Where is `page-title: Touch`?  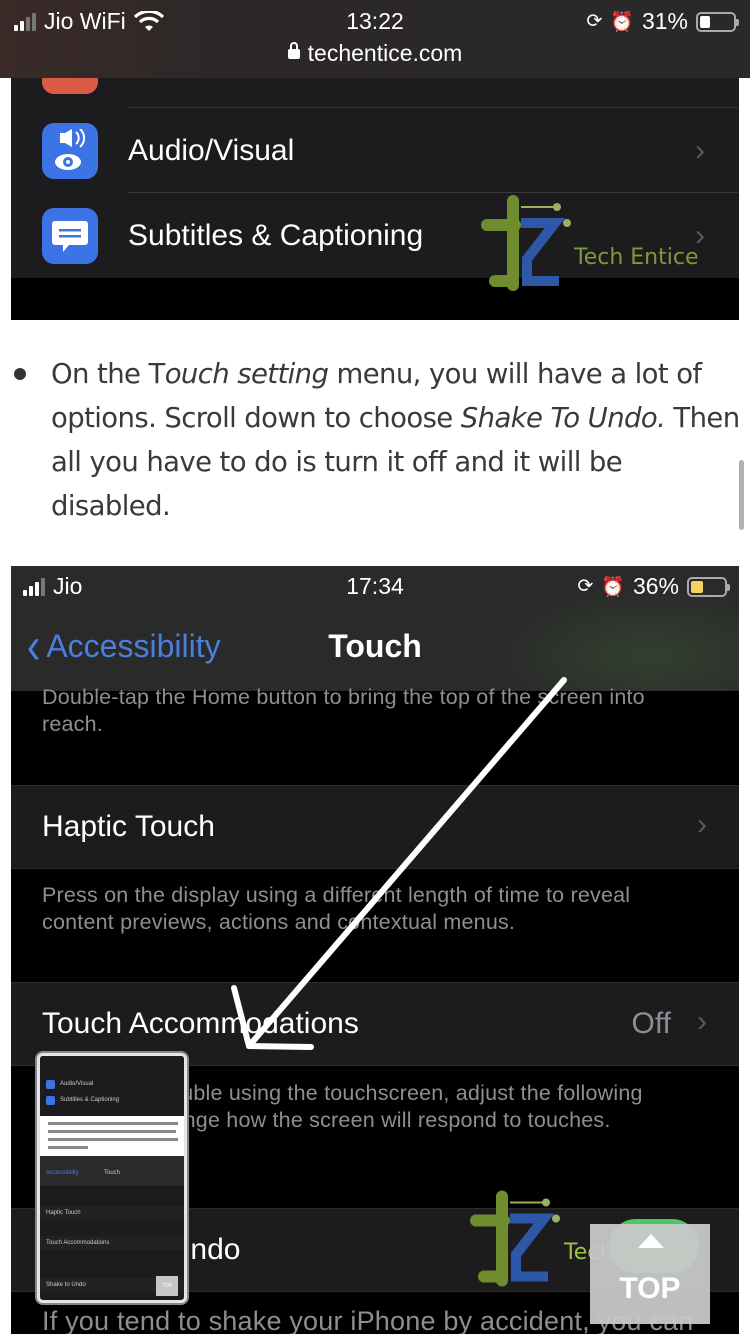
page-title: Touch is located at coordinates (375, 646).